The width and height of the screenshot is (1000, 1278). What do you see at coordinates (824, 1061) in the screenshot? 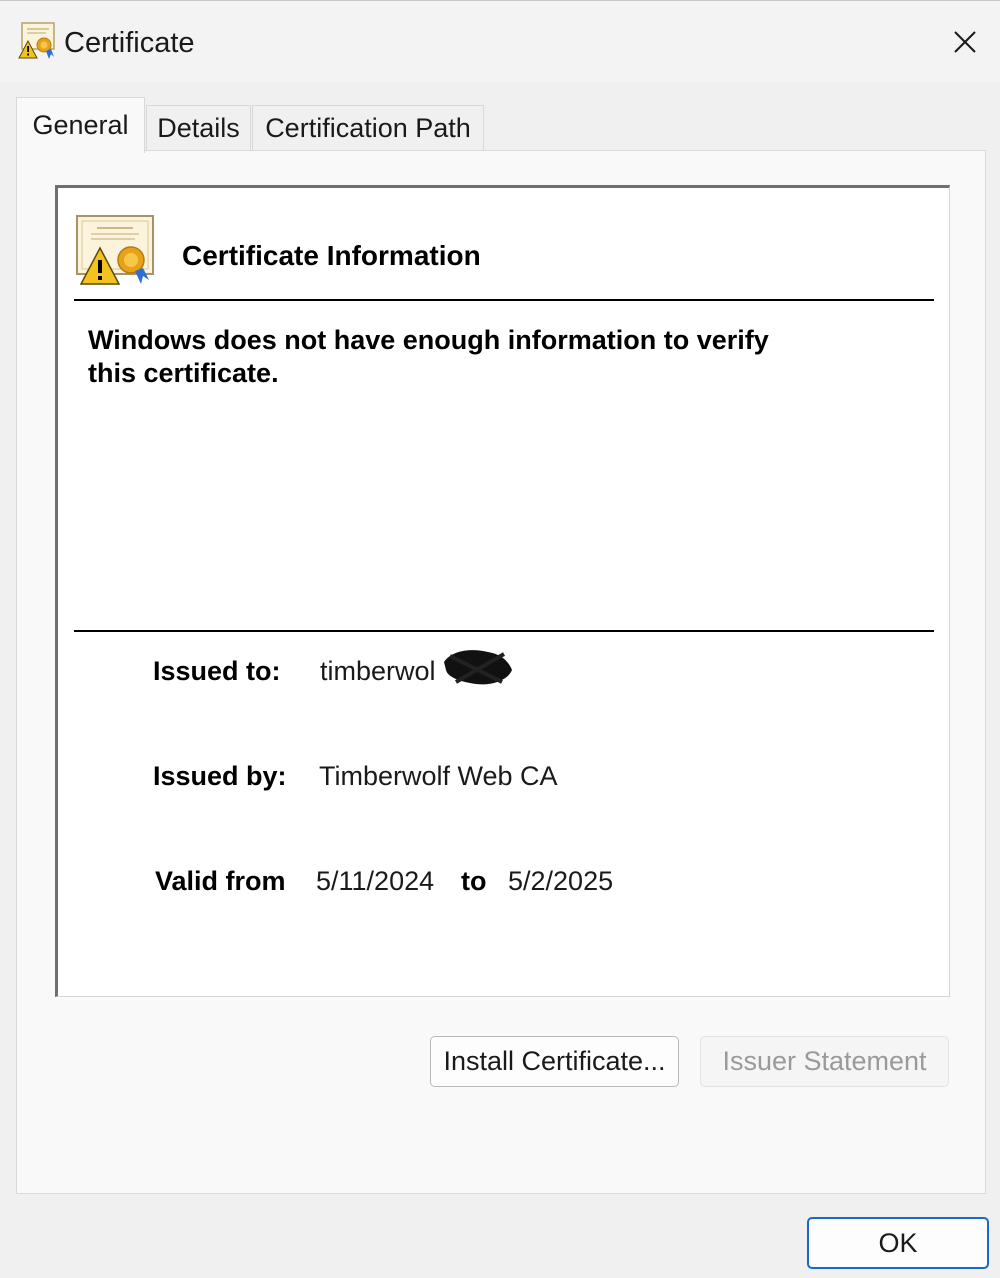
I see `issuer-statement-button: Issuer Statement` at bounding box center [824, 1061].